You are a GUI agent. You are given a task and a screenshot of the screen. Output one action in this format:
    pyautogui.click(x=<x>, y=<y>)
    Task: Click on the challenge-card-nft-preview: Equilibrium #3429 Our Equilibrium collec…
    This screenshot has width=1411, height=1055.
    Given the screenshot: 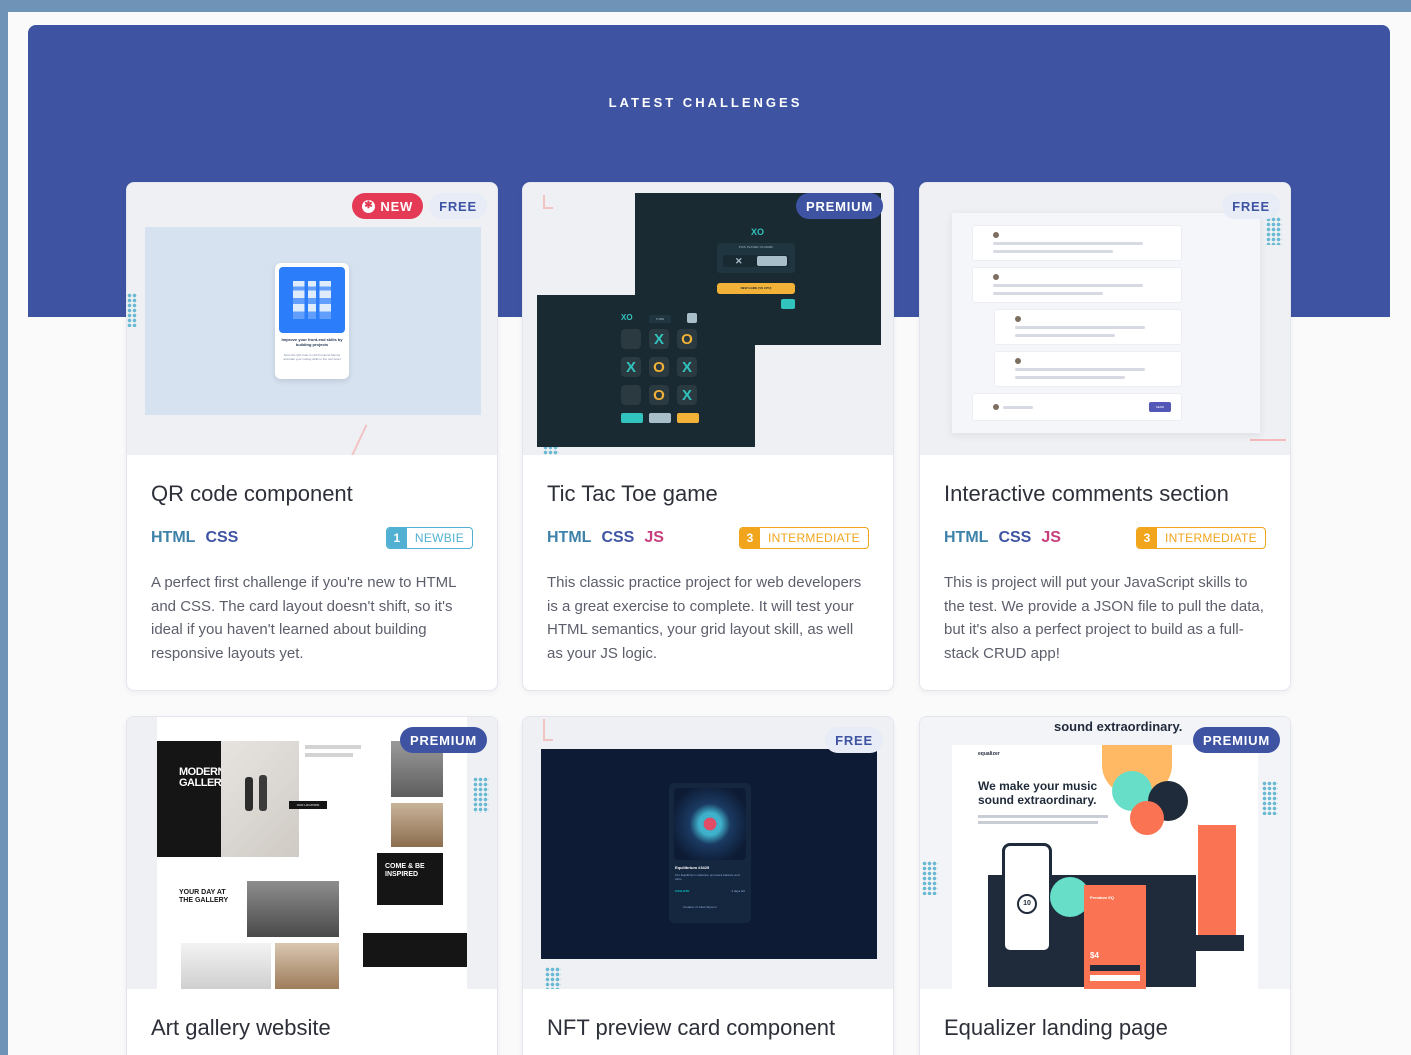 What is the action you would take?
    pyautogui.click(x=708, y=885)
    